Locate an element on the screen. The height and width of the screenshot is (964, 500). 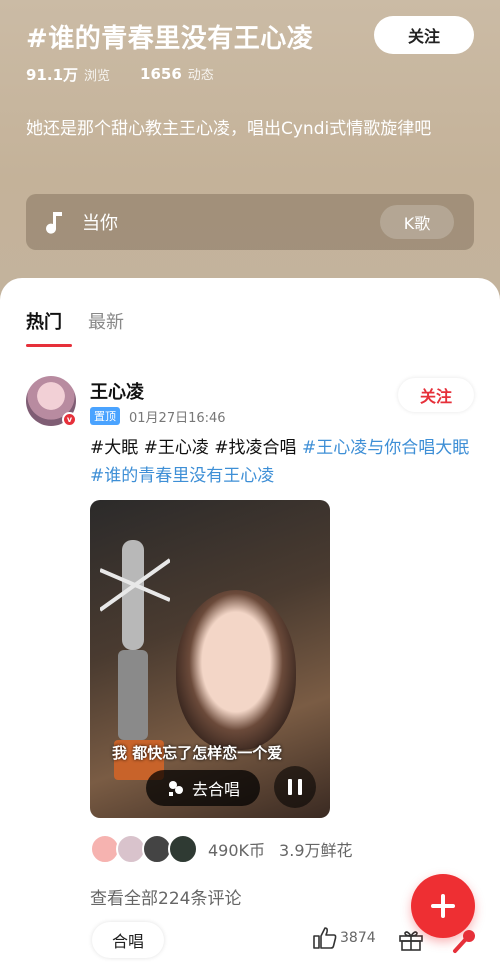
pinned-badge: 置顶 is located at coordinates (105, 416).